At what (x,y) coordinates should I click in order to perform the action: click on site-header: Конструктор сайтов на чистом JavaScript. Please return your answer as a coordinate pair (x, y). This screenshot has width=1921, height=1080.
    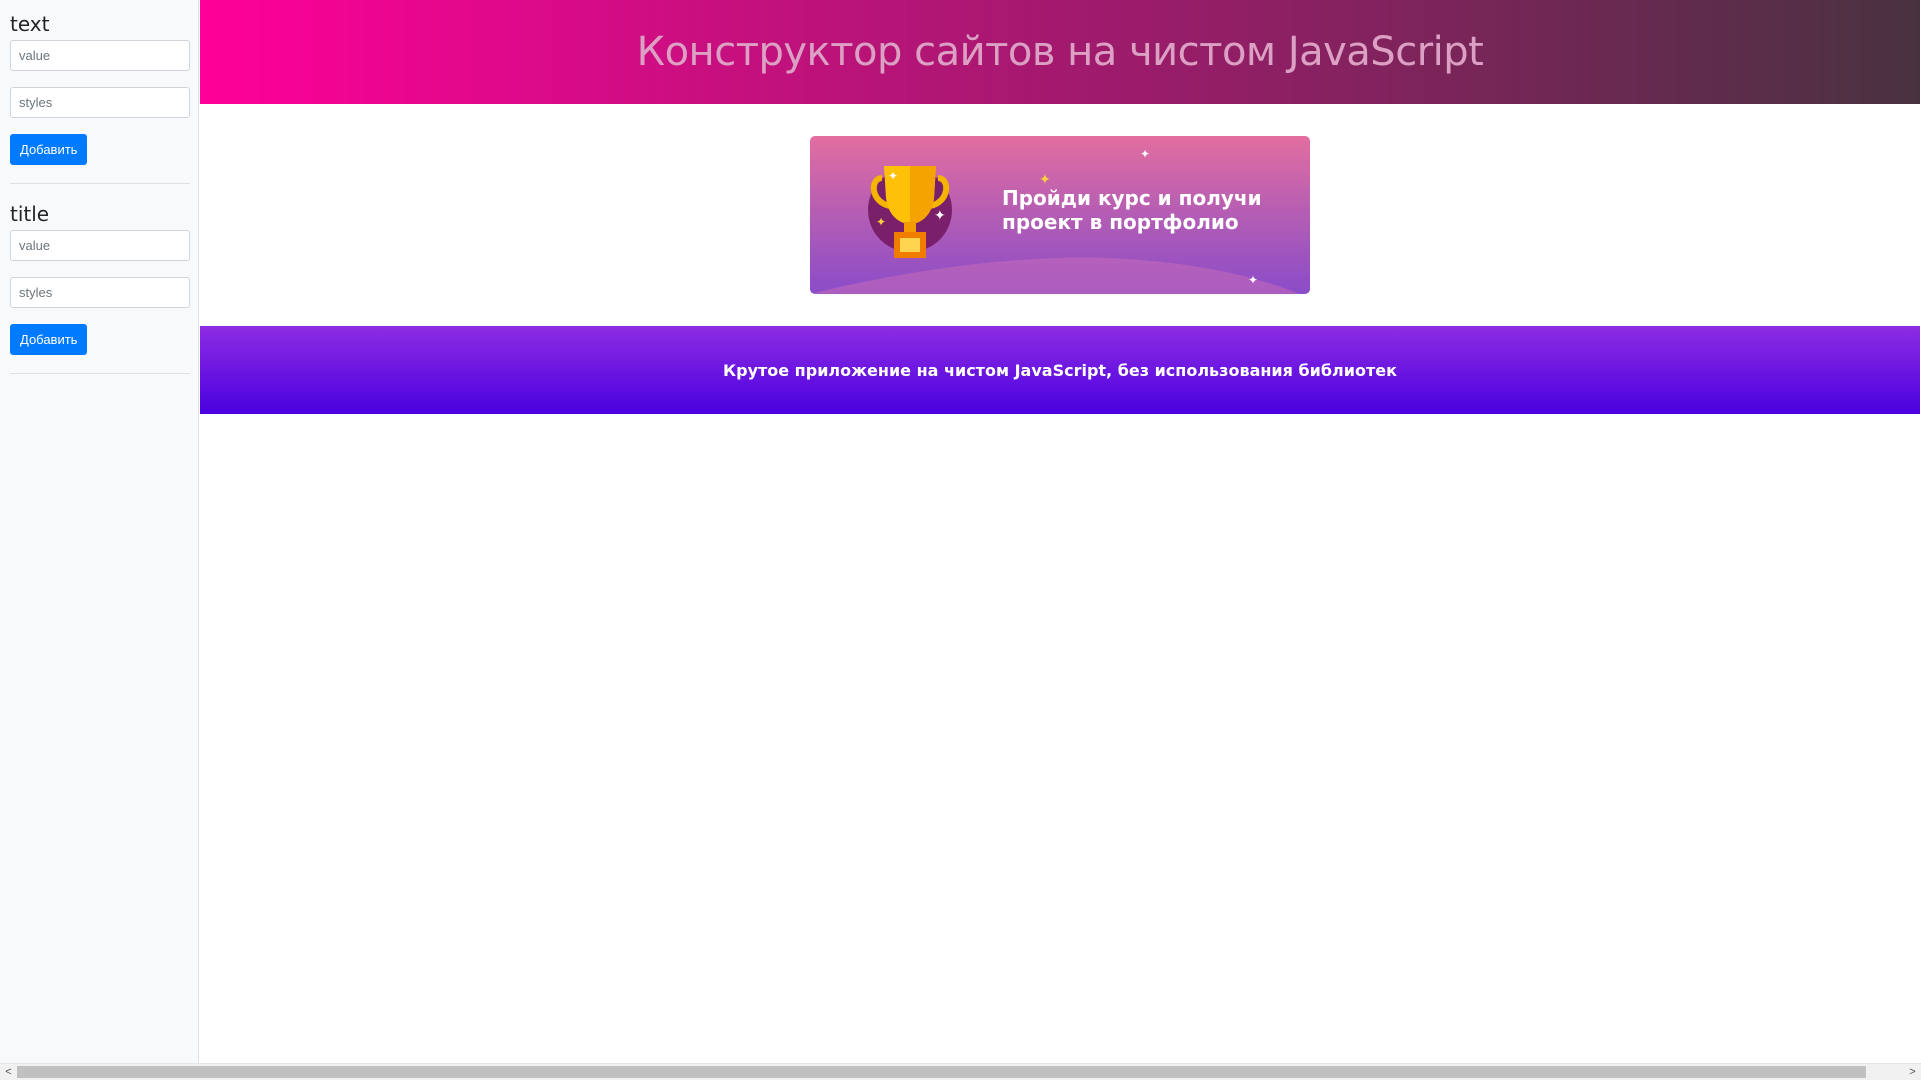
    Looking at the image, I should click on (1060, 52).